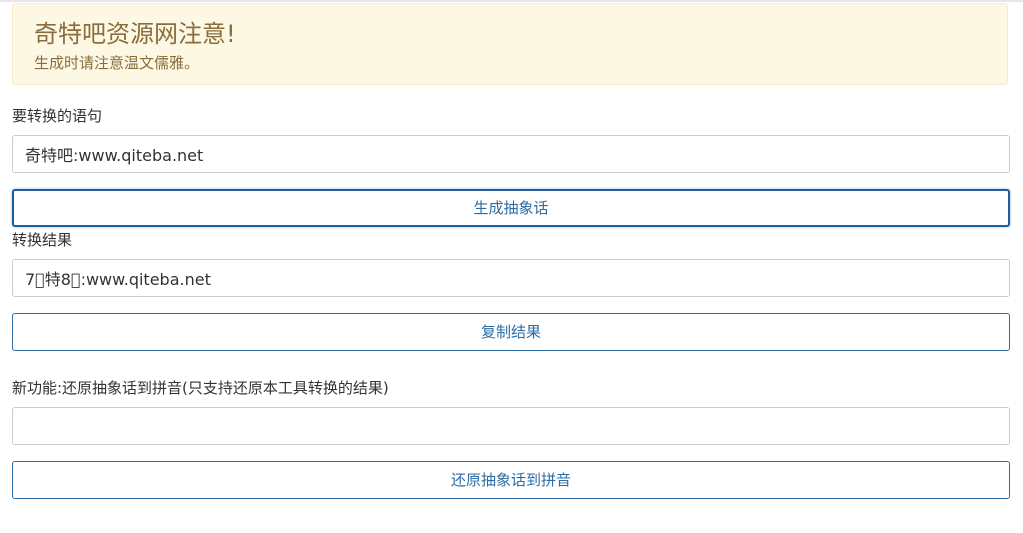  I want to click on alert-title: 奇特吧资源网注意!, so click(135, 34).